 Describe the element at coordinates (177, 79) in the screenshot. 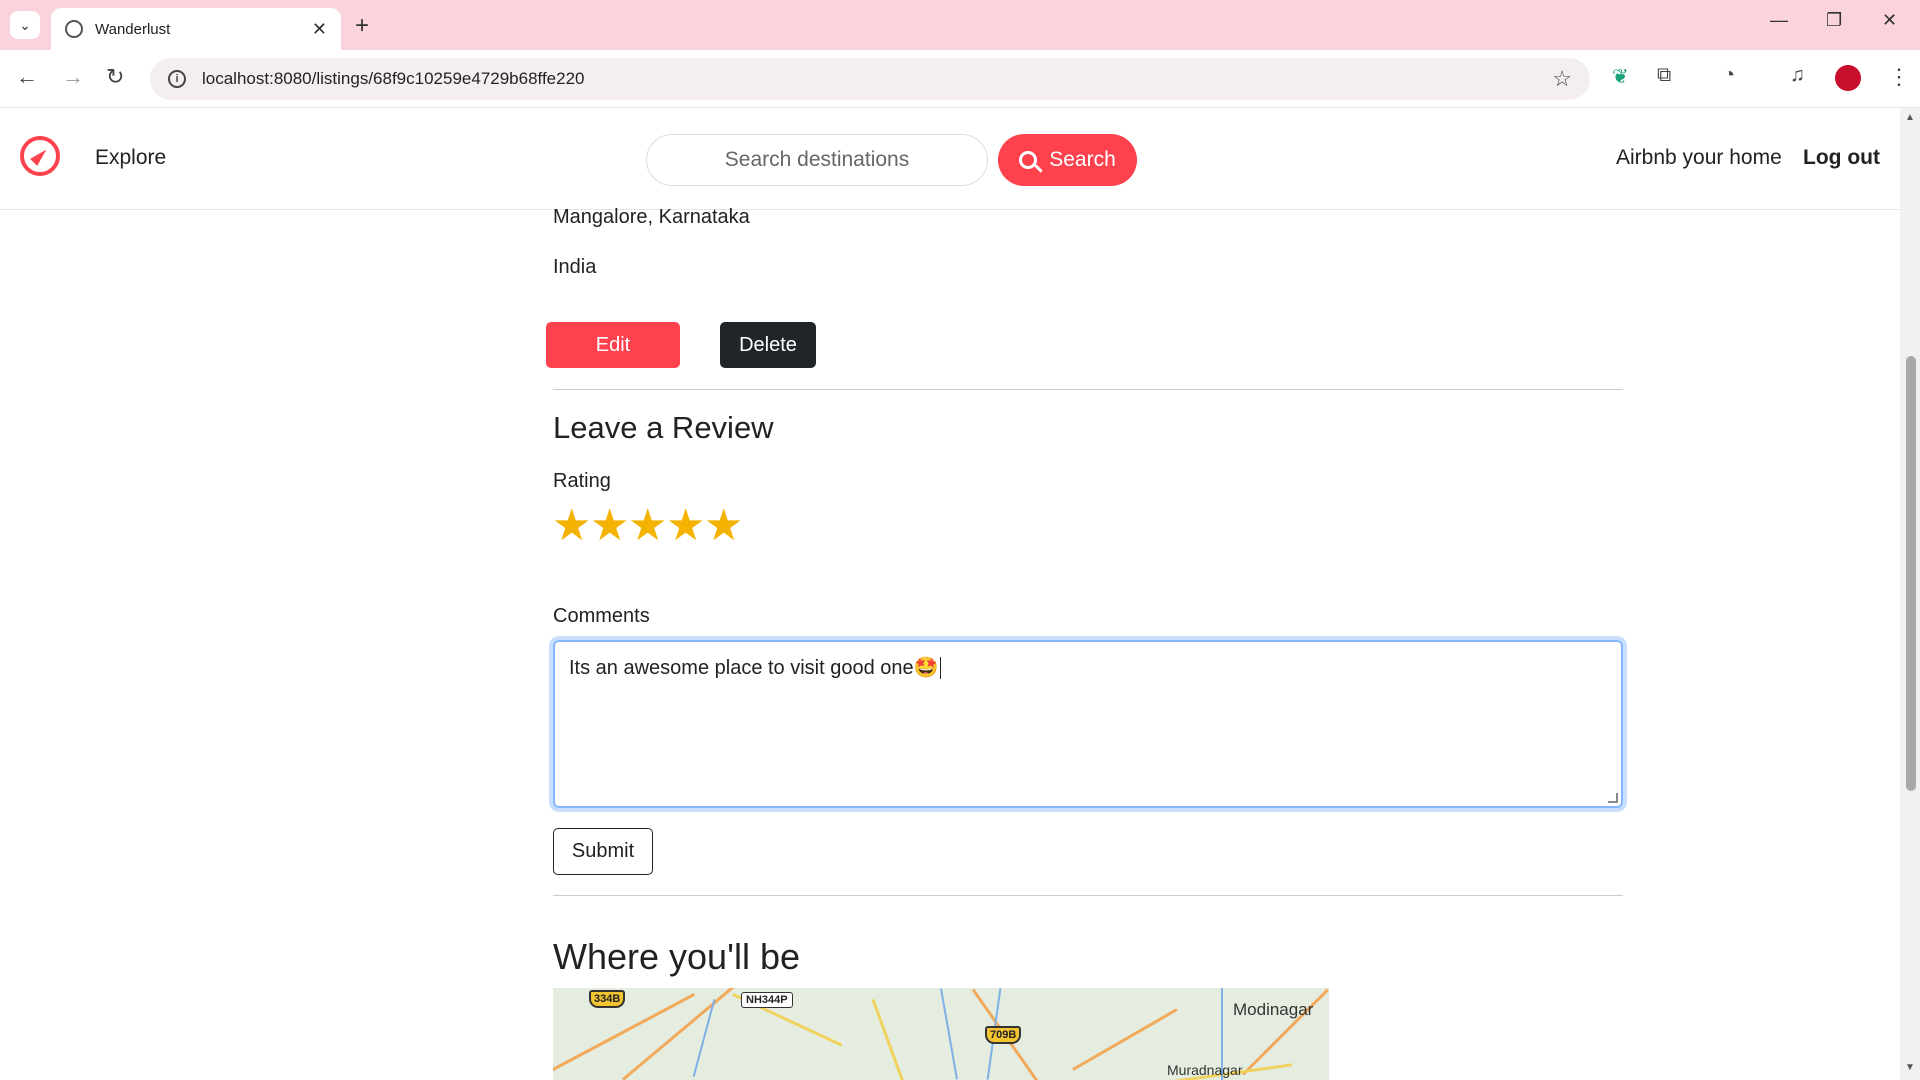

I see `site-info-icon: i` at that location.